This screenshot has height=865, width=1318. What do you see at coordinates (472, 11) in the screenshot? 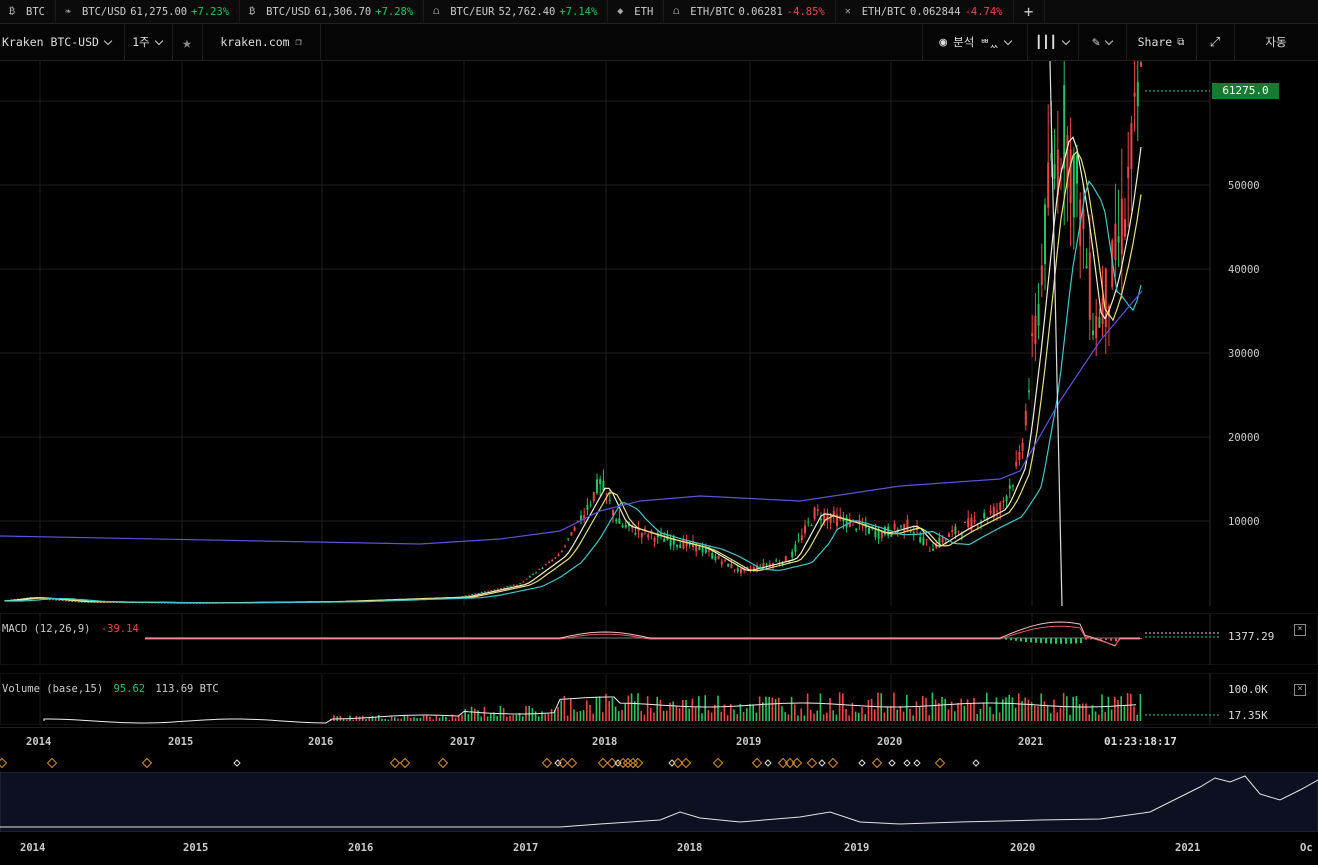
I see `ticker-symbol: BTC/EUR` at bounding box center [472, 11].